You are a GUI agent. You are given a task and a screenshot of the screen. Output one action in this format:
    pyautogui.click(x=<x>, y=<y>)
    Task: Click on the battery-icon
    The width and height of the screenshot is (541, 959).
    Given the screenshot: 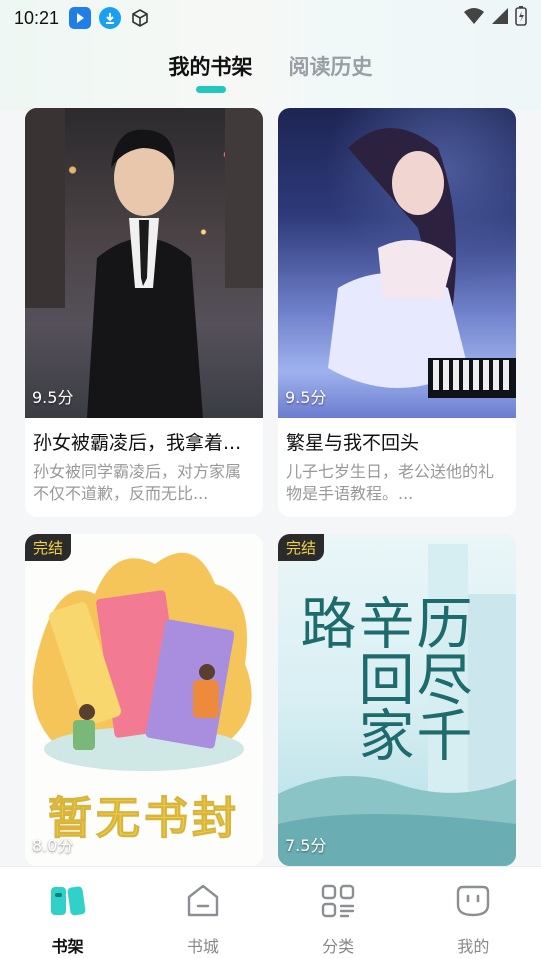 What is the action you would take?
    pyautogui.click(x=521, y=18)
    